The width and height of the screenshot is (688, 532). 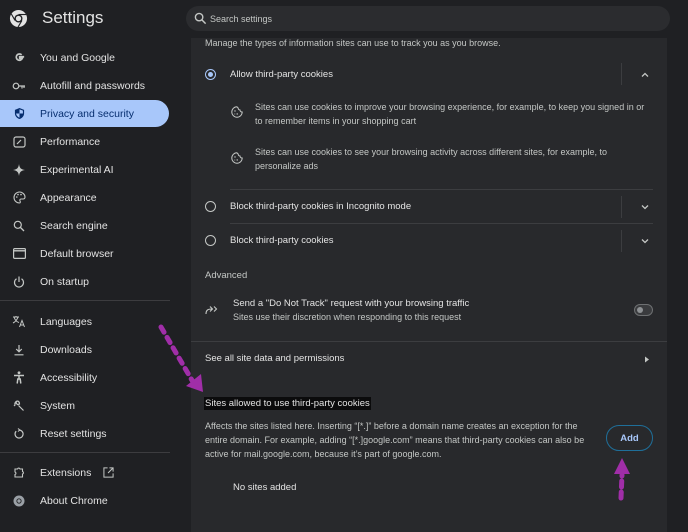 I want to click on option-label: Allow third-party cookies, so click(x=281, y=74).